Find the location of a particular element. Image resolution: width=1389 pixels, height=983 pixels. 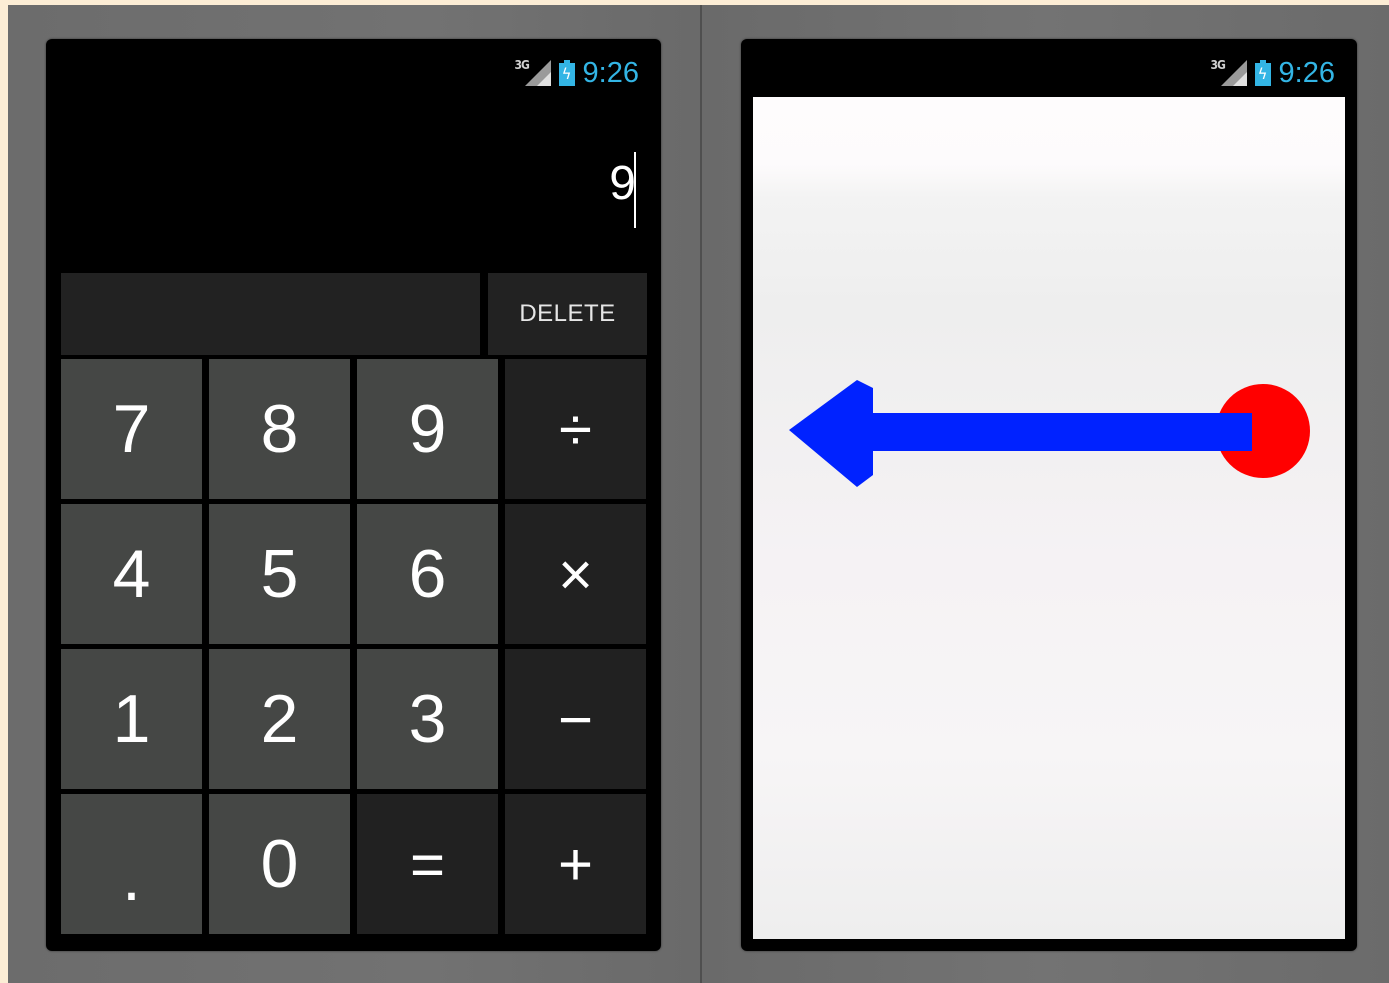

history-area is located at coordinates (270, 314).